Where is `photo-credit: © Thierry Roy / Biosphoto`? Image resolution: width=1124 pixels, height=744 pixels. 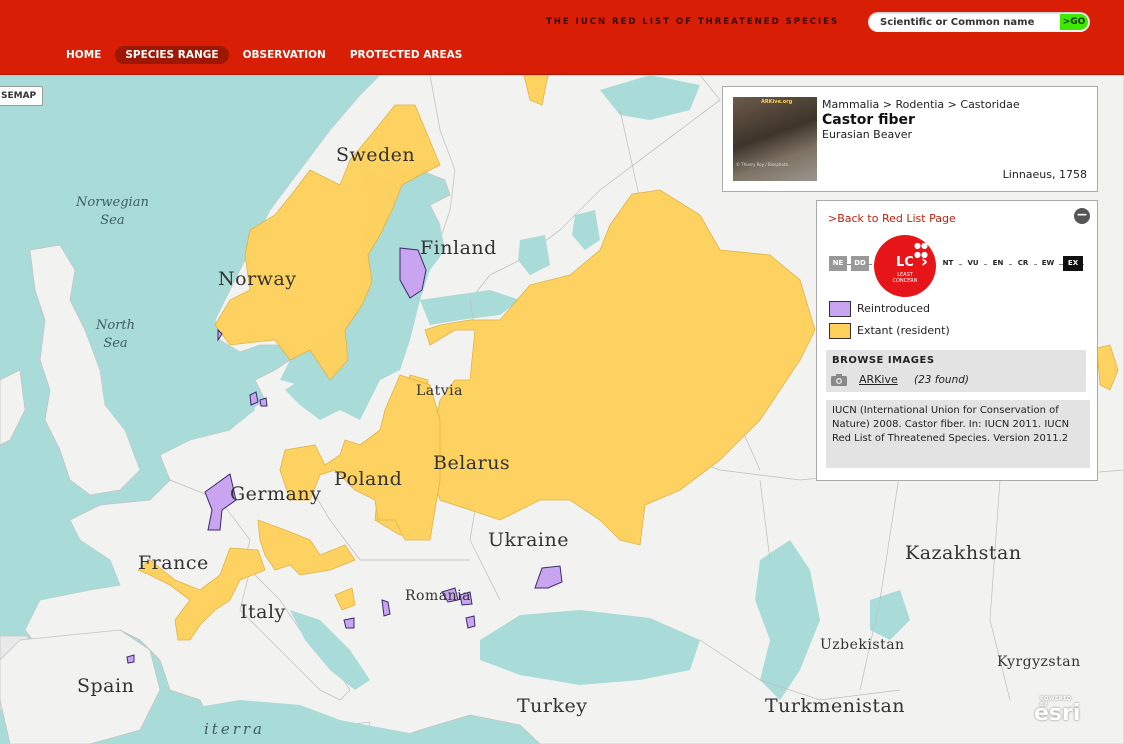 photo-credit: © Thierry Roy / Biosphoto is located at coordinates (762, 164).